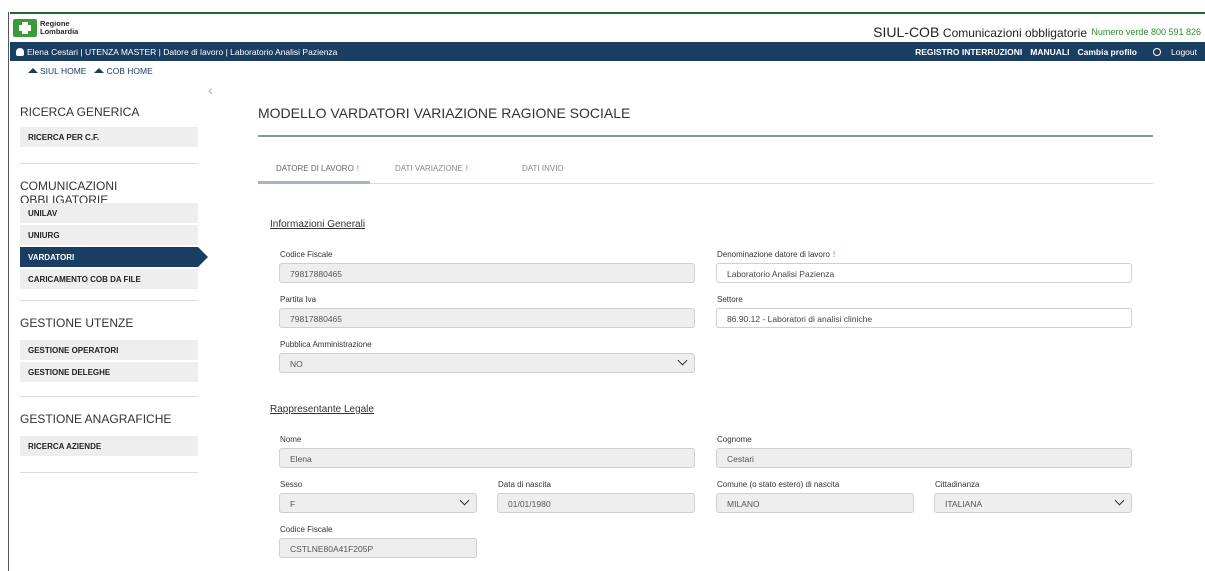 This screenshot has width=1205, height=571. What do you see at coordinates (487, 458) in the screenshot?
I see `nome-field: Elena` at bounding box center [487, 458].